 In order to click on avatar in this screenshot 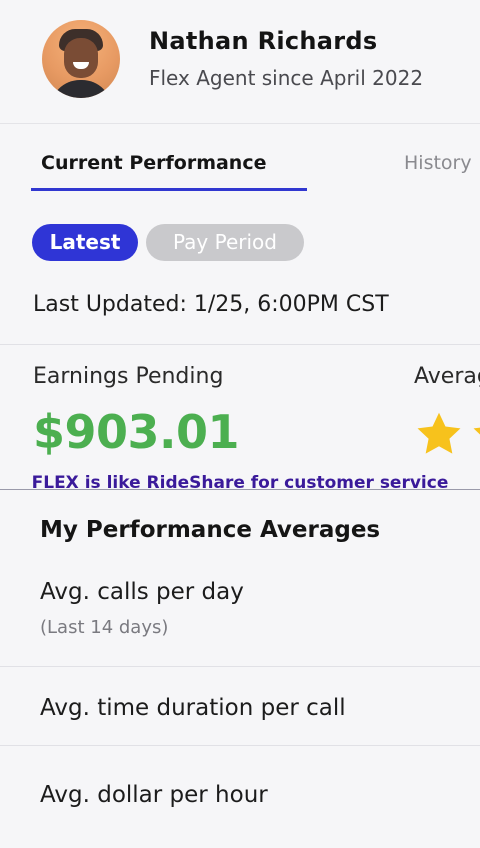, I will do `click(81, 59)`.